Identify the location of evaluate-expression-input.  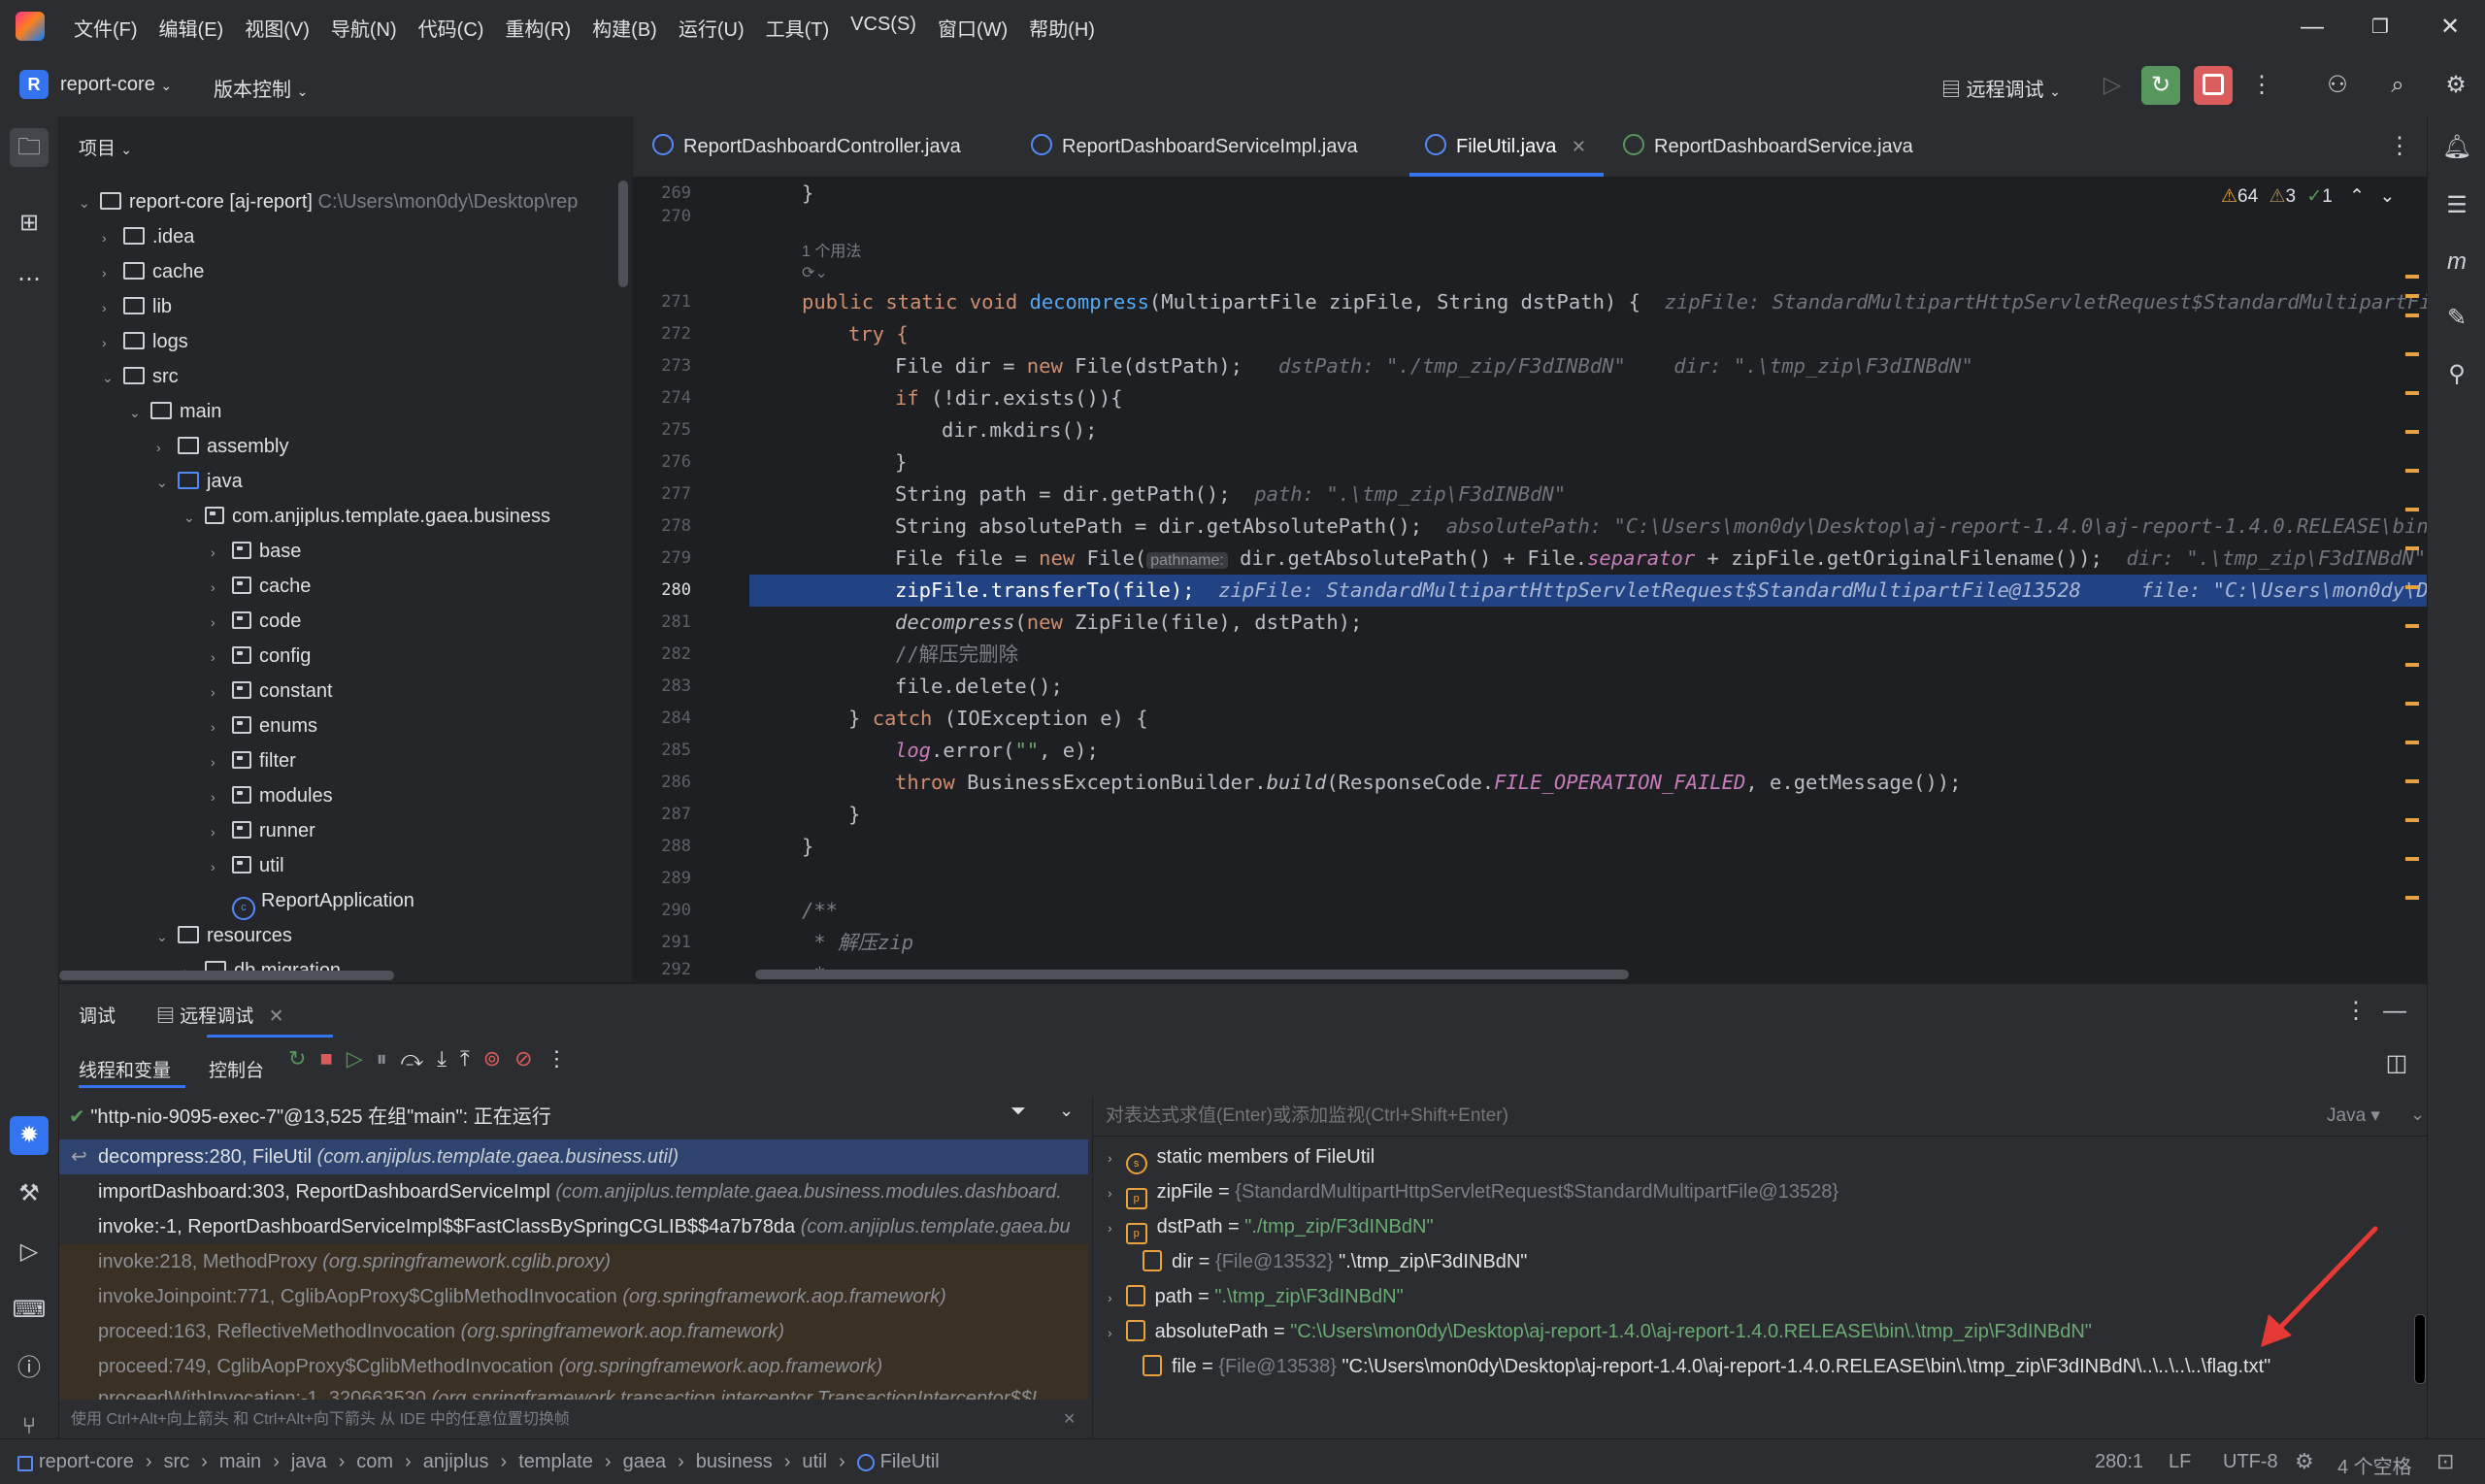
(1679, 1116).